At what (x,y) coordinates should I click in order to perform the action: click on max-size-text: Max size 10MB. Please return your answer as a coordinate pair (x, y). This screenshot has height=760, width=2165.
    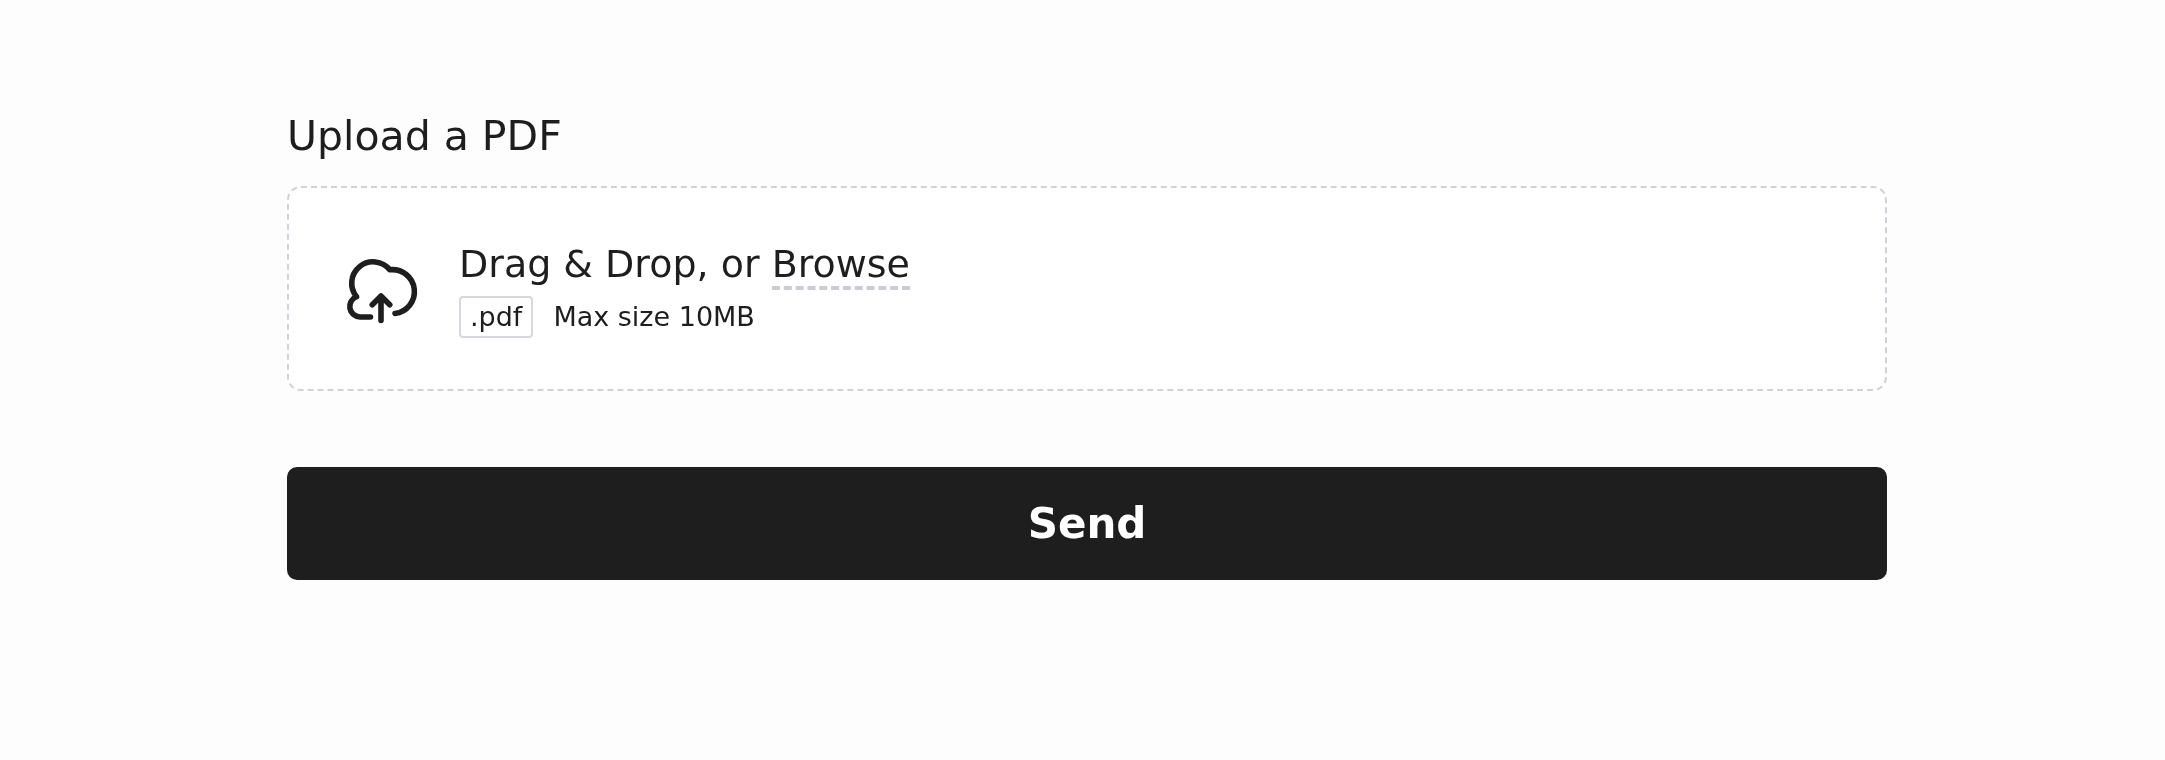
    Looking at the image, I should click on (654, 316).